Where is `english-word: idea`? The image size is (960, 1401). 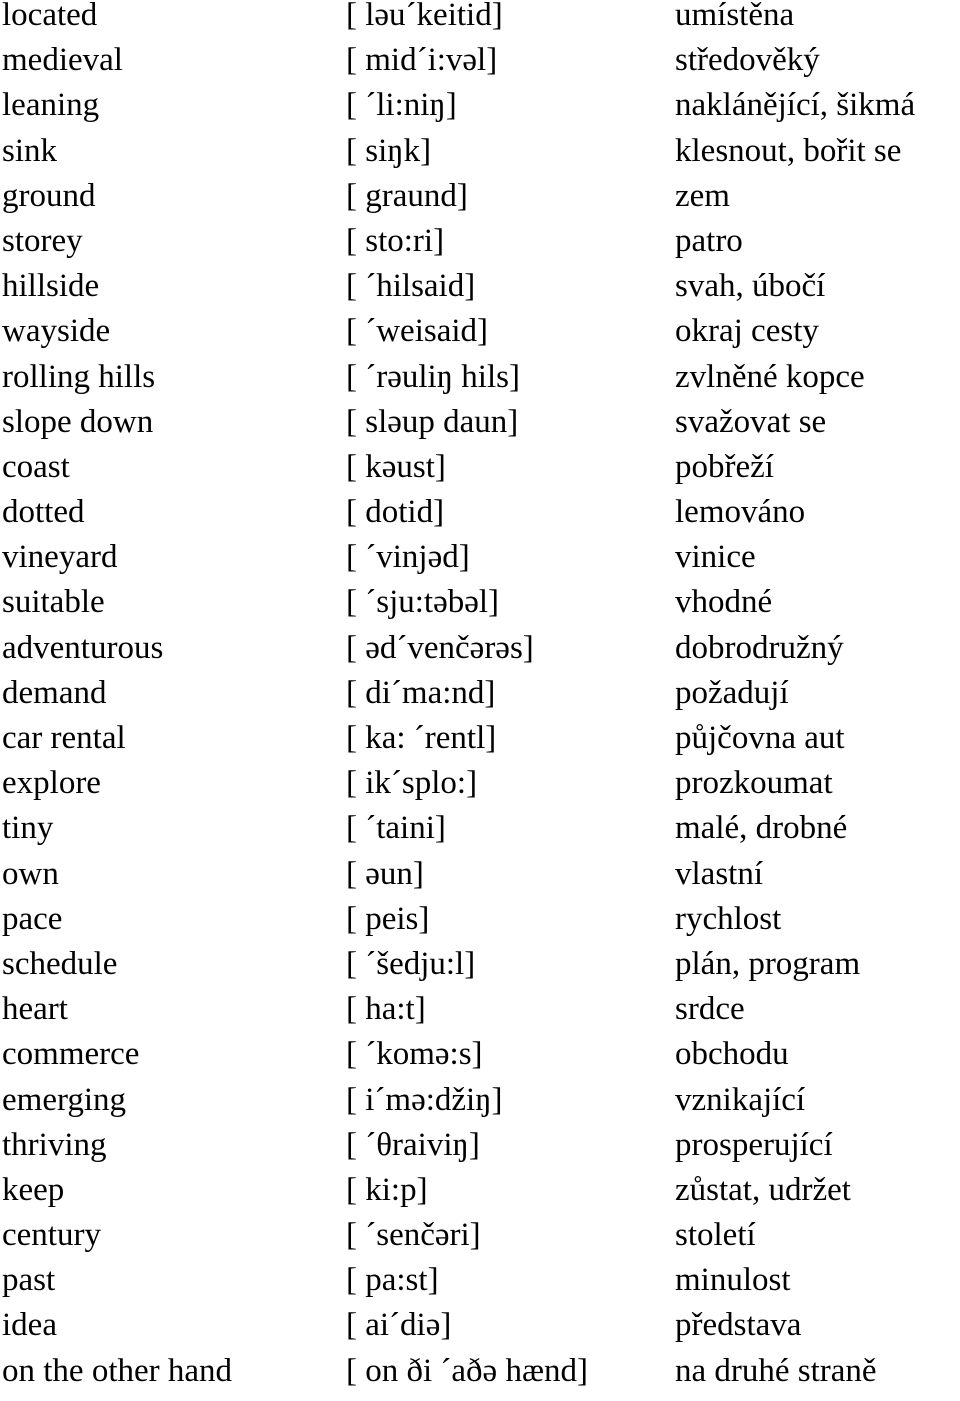
english-word: idea is located at coordinates (29, 1325).